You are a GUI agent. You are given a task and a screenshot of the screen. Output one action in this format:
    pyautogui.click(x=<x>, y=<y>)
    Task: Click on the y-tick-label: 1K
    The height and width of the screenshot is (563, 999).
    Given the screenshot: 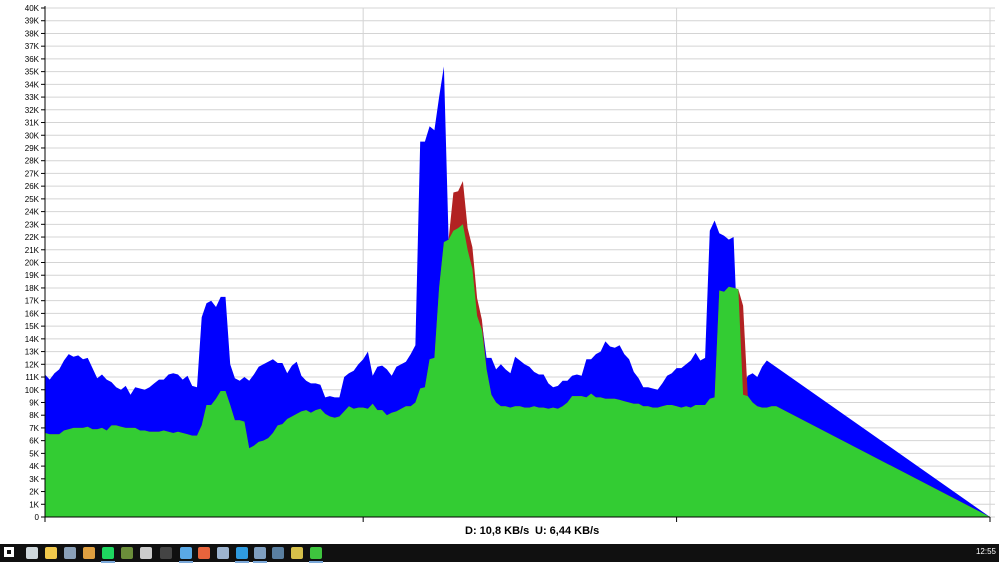 What is the action you would take?
    pyautogui.click(x=34, y=504)
    